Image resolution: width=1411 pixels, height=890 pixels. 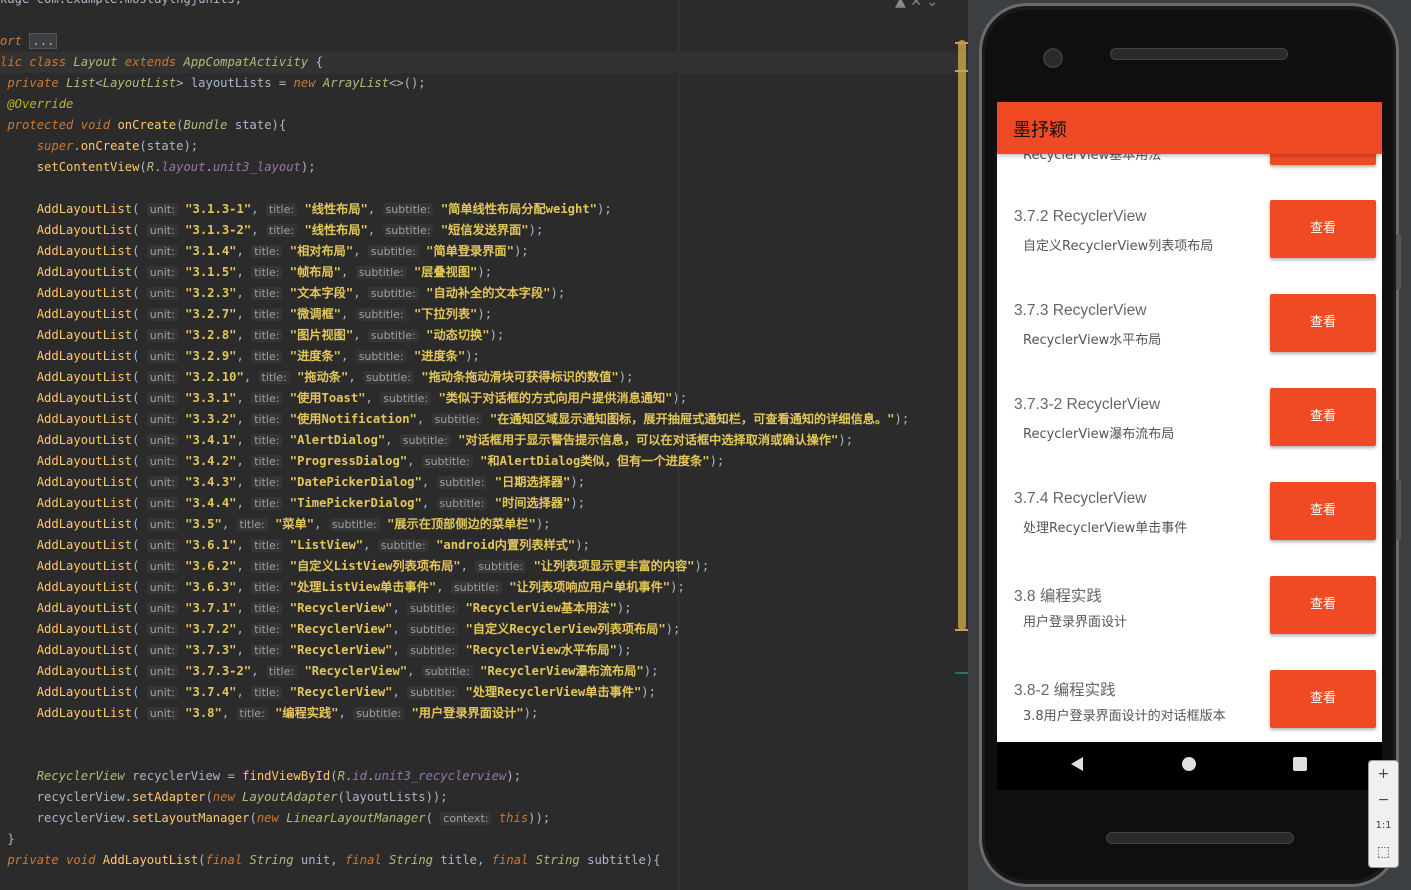 I want to click on list-item-title: 3.8-2 编程实践, so click(x=1065, y=690).